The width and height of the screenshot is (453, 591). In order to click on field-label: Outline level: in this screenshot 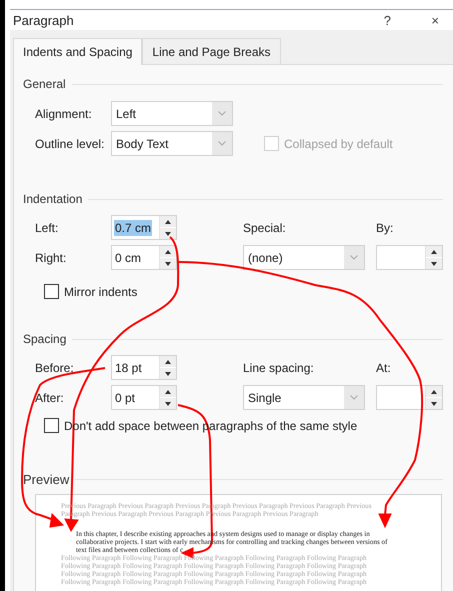, I will do `click(70, 143)`.